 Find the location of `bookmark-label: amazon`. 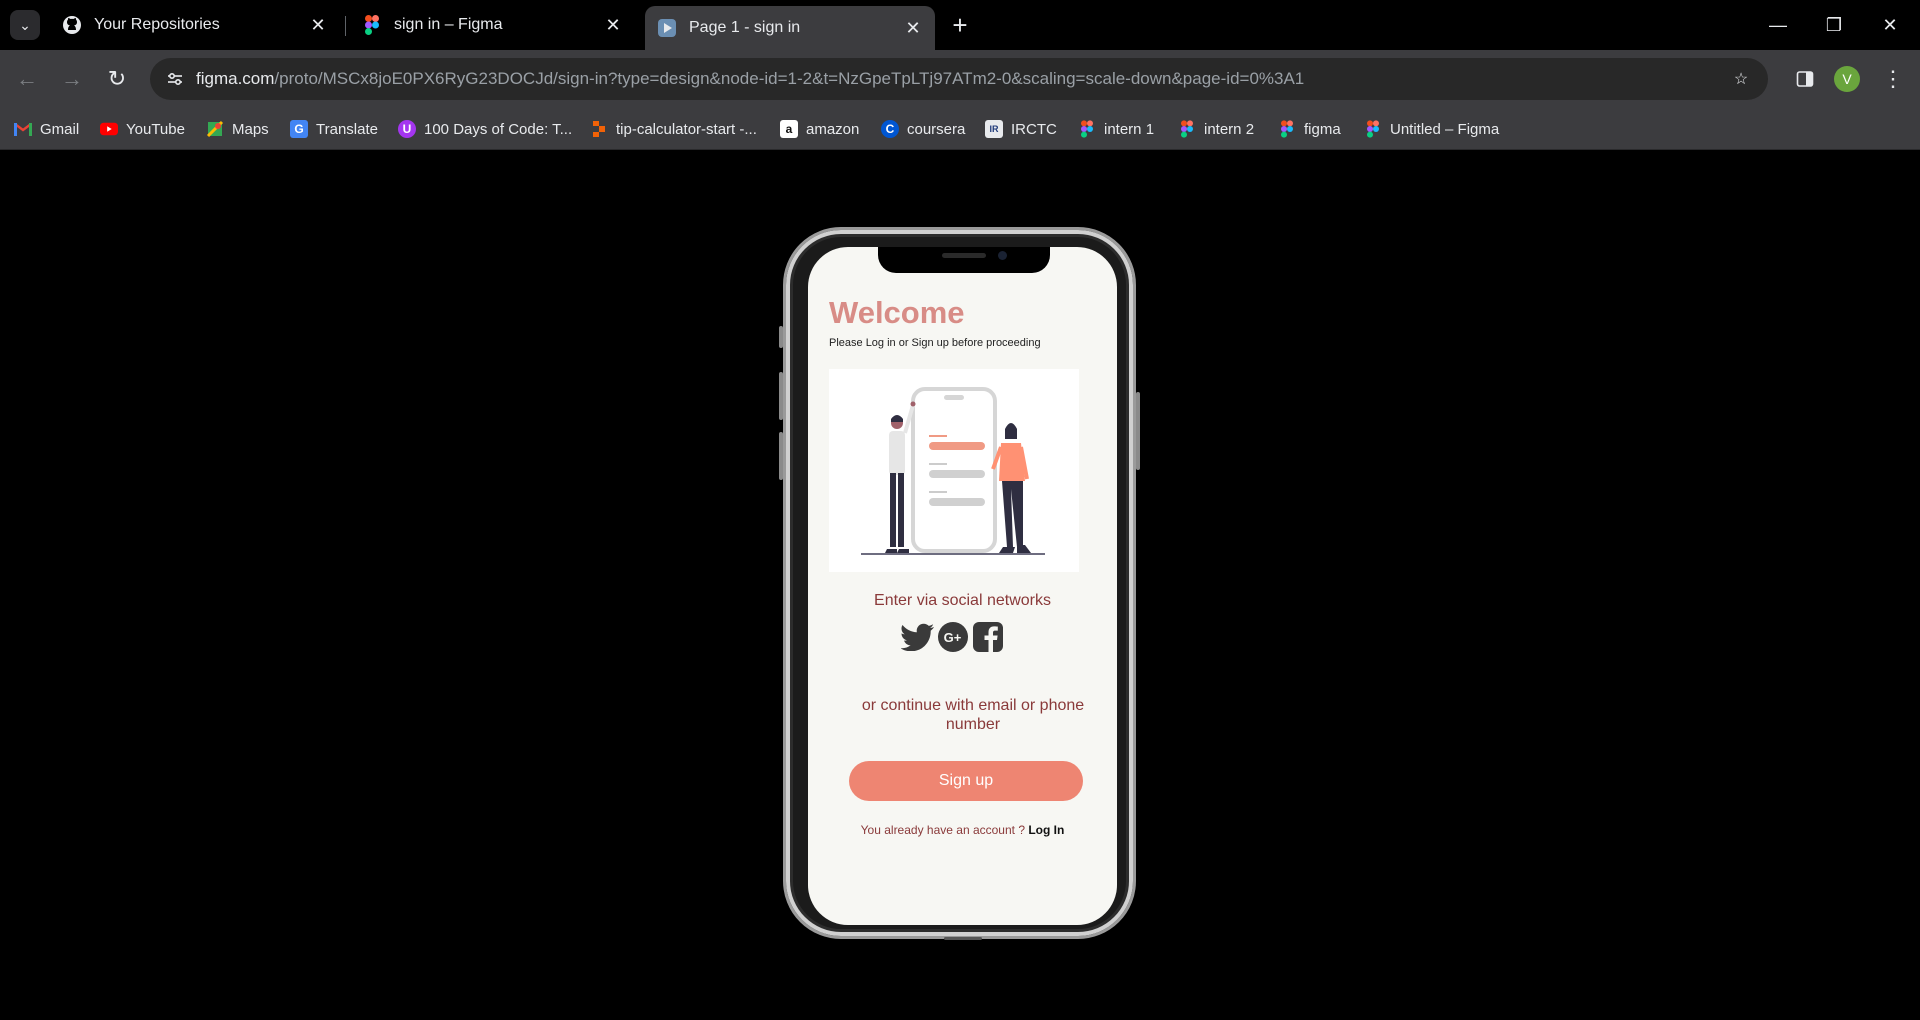

bookmark-label: amazon is located at coordinates (833, 129).